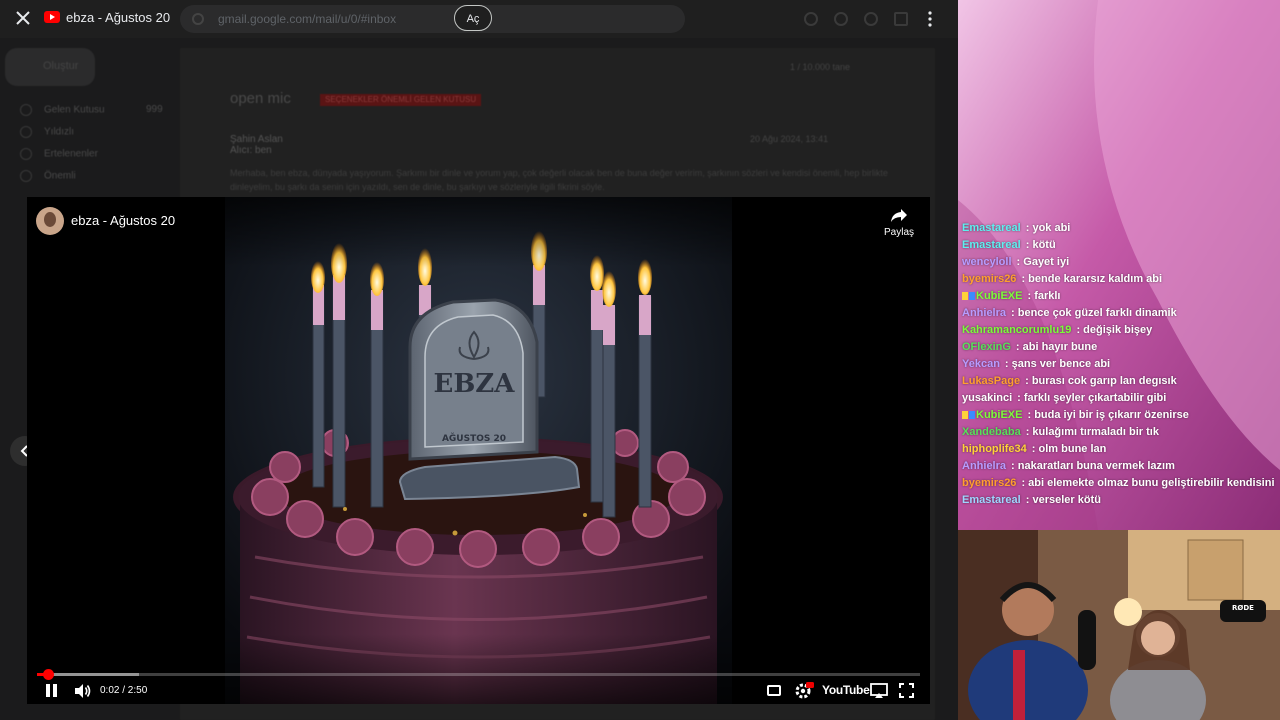 This screenshot has width=1280, height=720. What do you see at coordinates (789, 139) in the screenshot?
I see `mail-date: 20 Ağu 2024, 13:41` at bounding box center [789, 139].